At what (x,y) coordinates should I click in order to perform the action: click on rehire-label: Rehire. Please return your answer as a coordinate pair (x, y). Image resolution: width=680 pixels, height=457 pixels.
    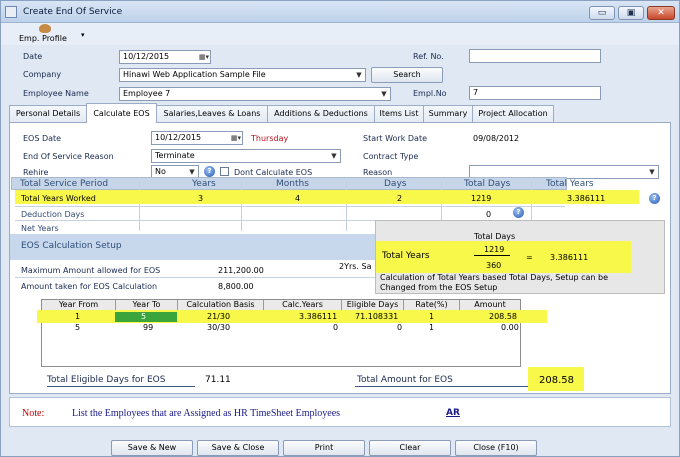
    Looking at the image, I should click on (36, 172).